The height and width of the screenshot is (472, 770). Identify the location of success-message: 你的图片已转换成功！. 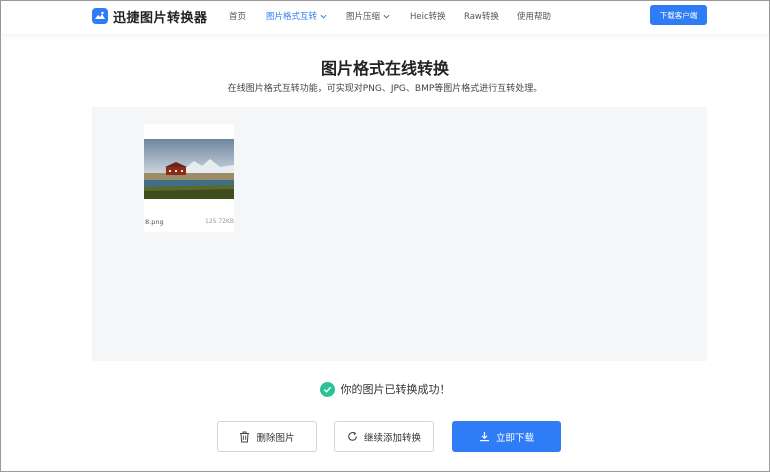
(385, 389).